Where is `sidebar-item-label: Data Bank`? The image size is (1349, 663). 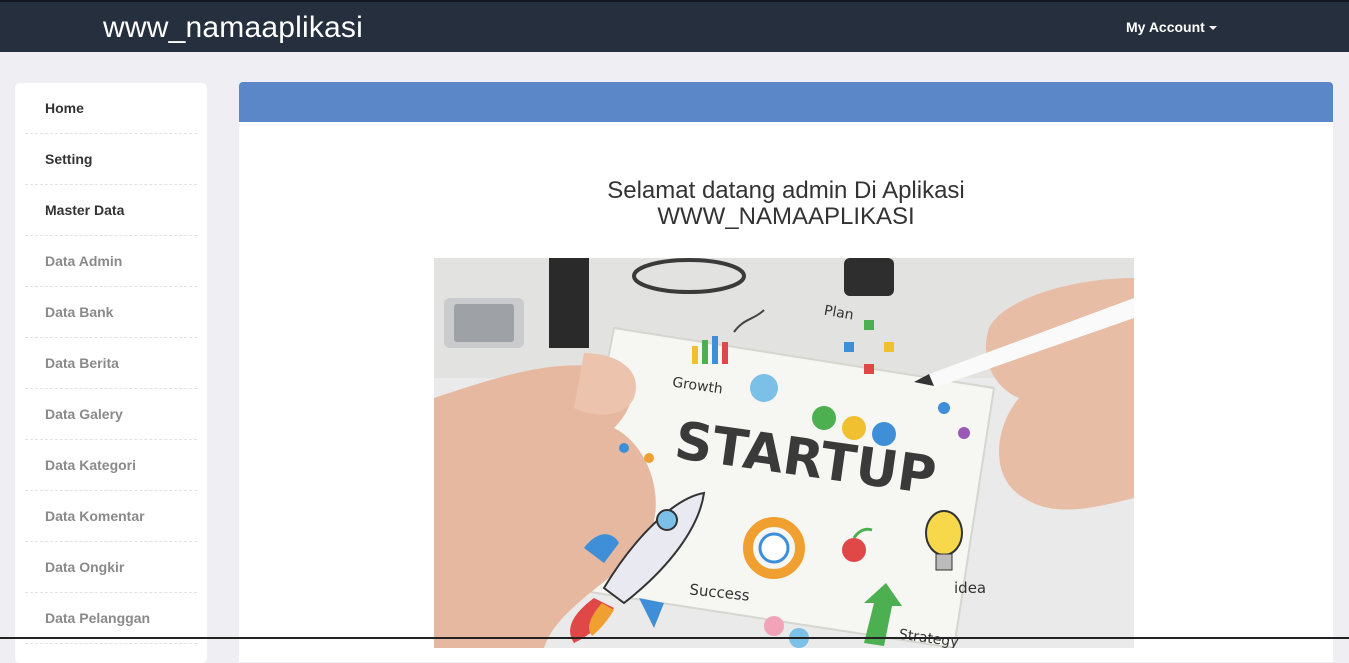
sidebar-item-label: Data Bank is located at coordinates (79, 312).